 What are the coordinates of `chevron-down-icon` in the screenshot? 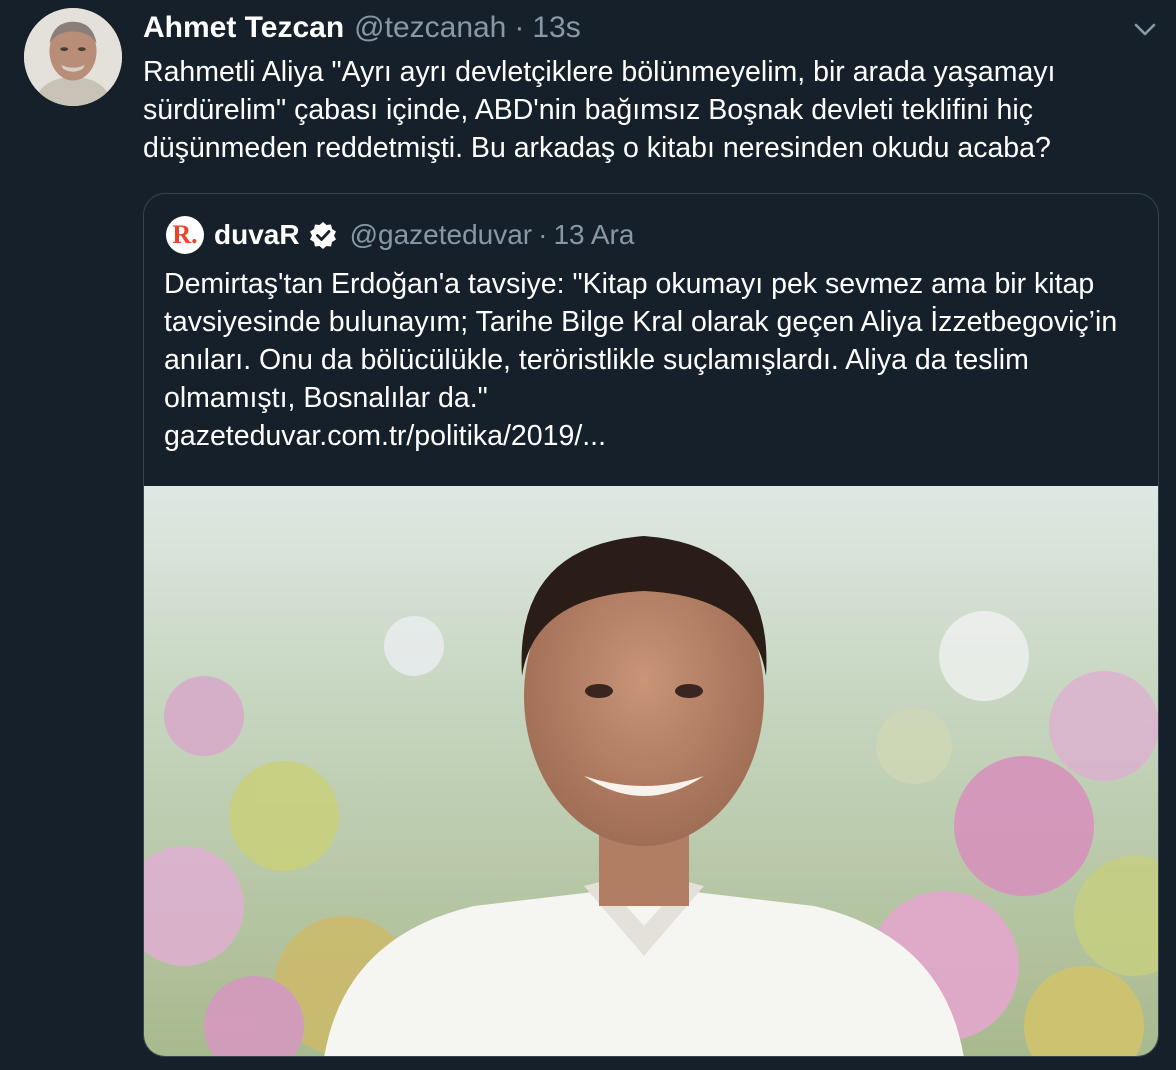 It's located at (1145, 29).